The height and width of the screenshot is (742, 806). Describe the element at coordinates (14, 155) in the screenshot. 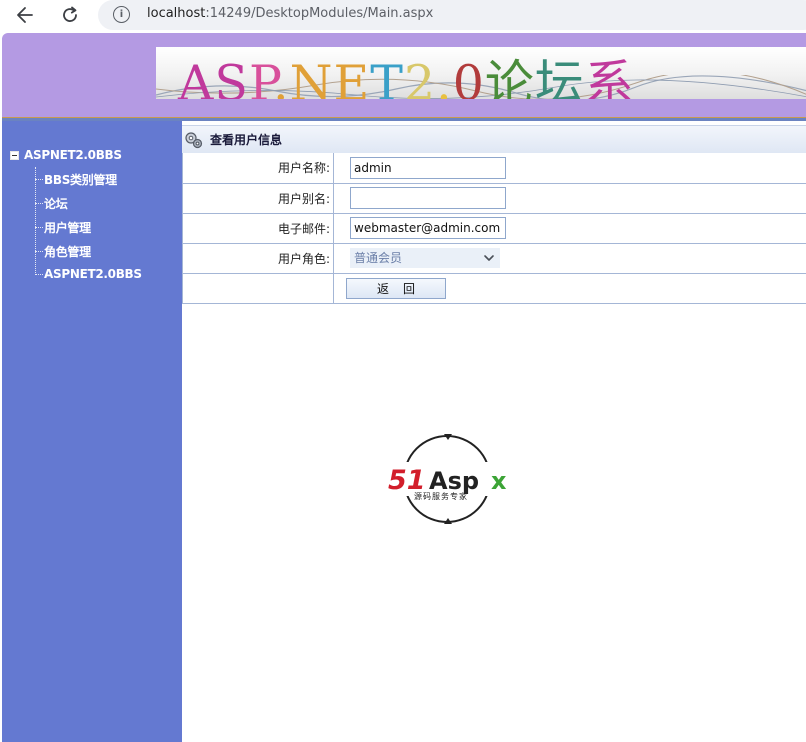

I see `collapse-icon` at that location.